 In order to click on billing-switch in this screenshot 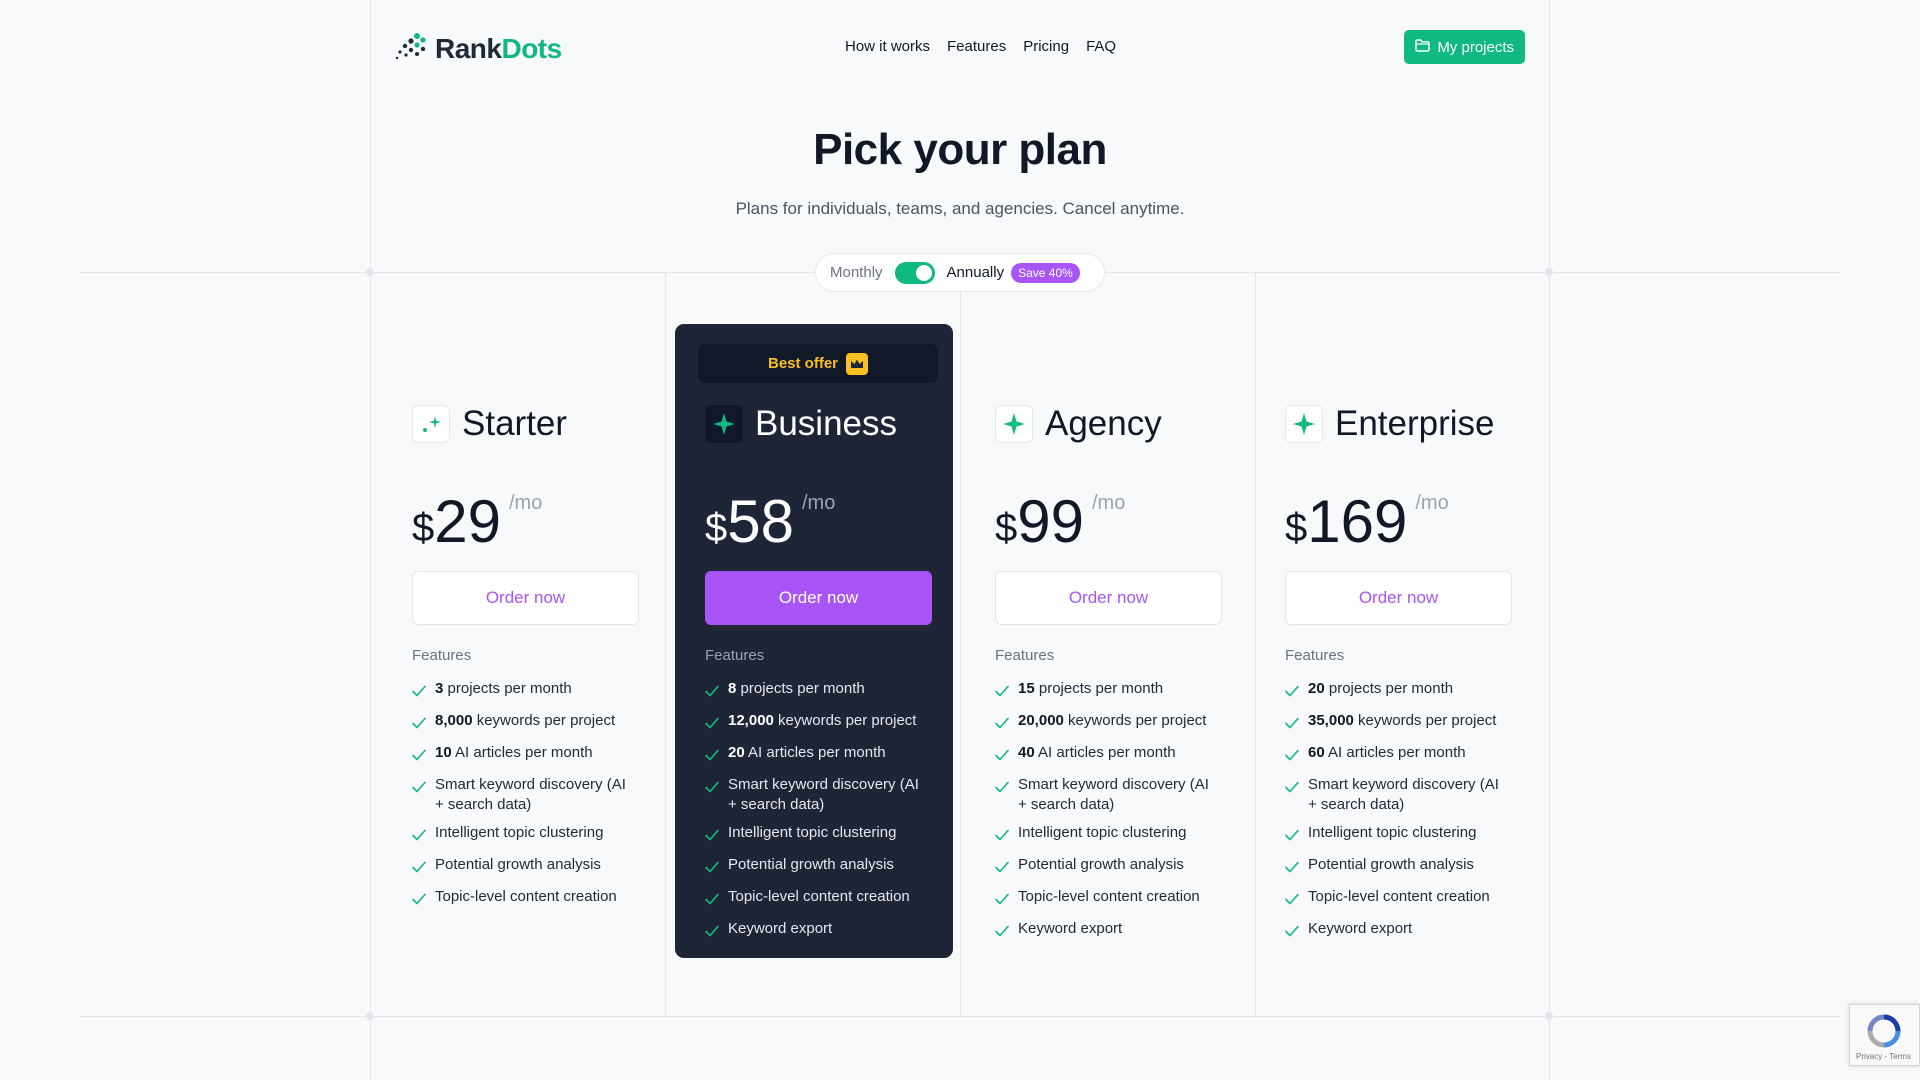, I will do `click(914, 272)`.